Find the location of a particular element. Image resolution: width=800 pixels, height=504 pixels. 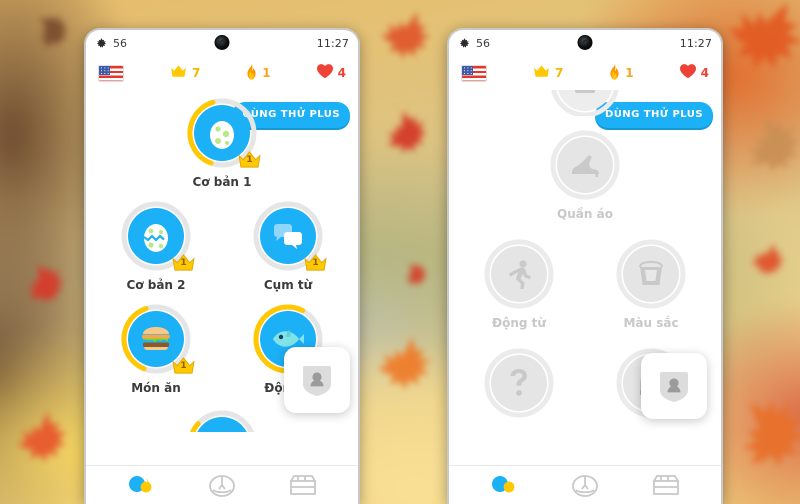

high-heel-shoe-icon is located at coordinates (585, 166).